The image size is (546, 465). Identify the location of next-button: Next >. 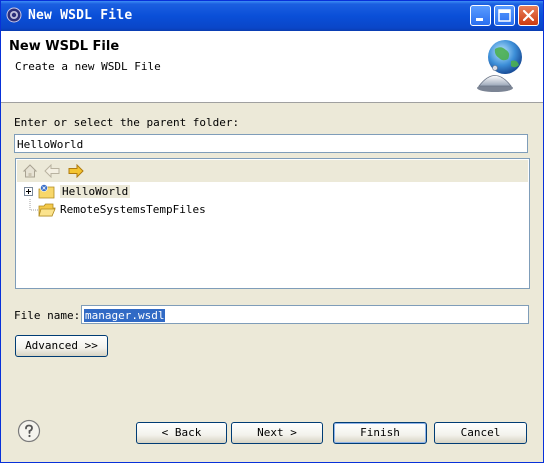
(277, 433).